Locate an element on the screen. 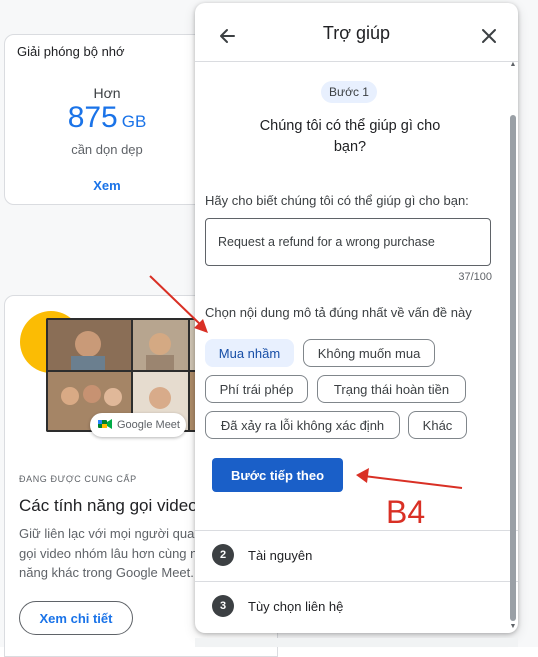  section-contact-label: Tùy chọn liên hệ is located at coordinates (296, 606).